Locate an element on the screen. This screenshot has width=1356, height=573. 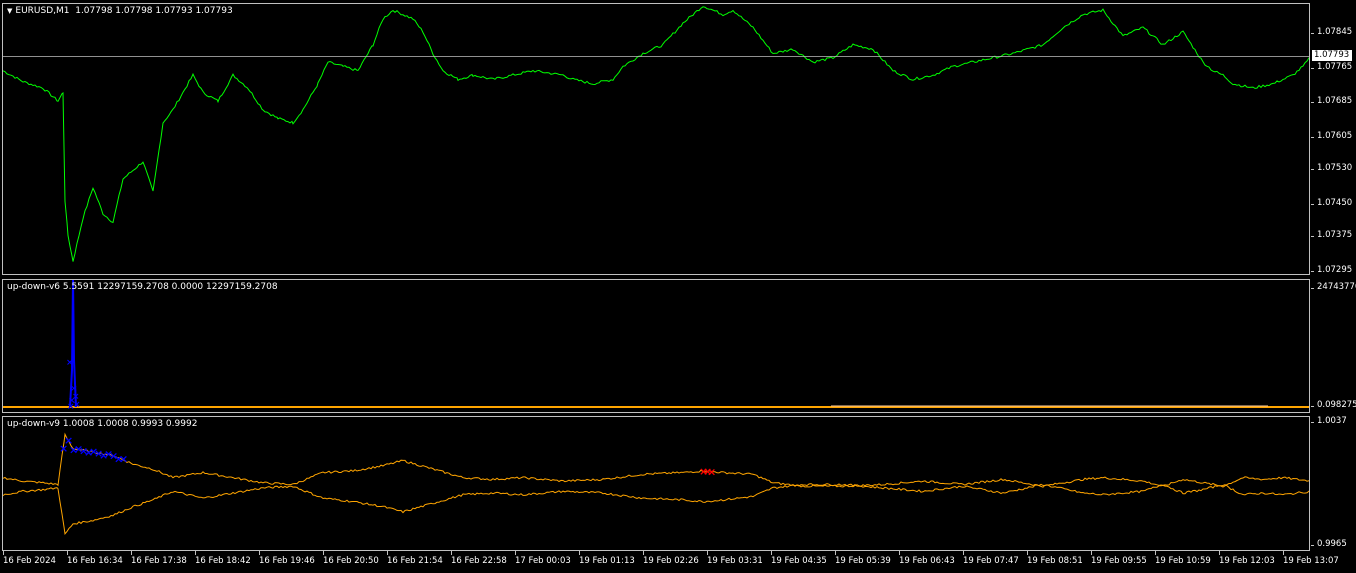
time-tick-label: 16 Feb 17:38 is located at coordinates (159, 558).